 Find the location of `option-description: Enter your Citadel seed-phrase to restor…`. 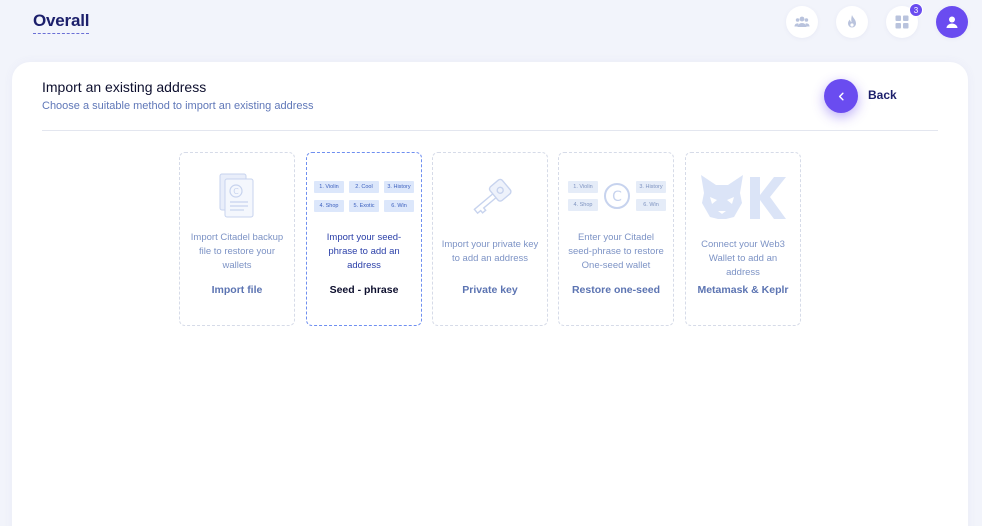

option-description: Enter your Citadel seed-phrase to restor… is located at coordinates (616, 251).